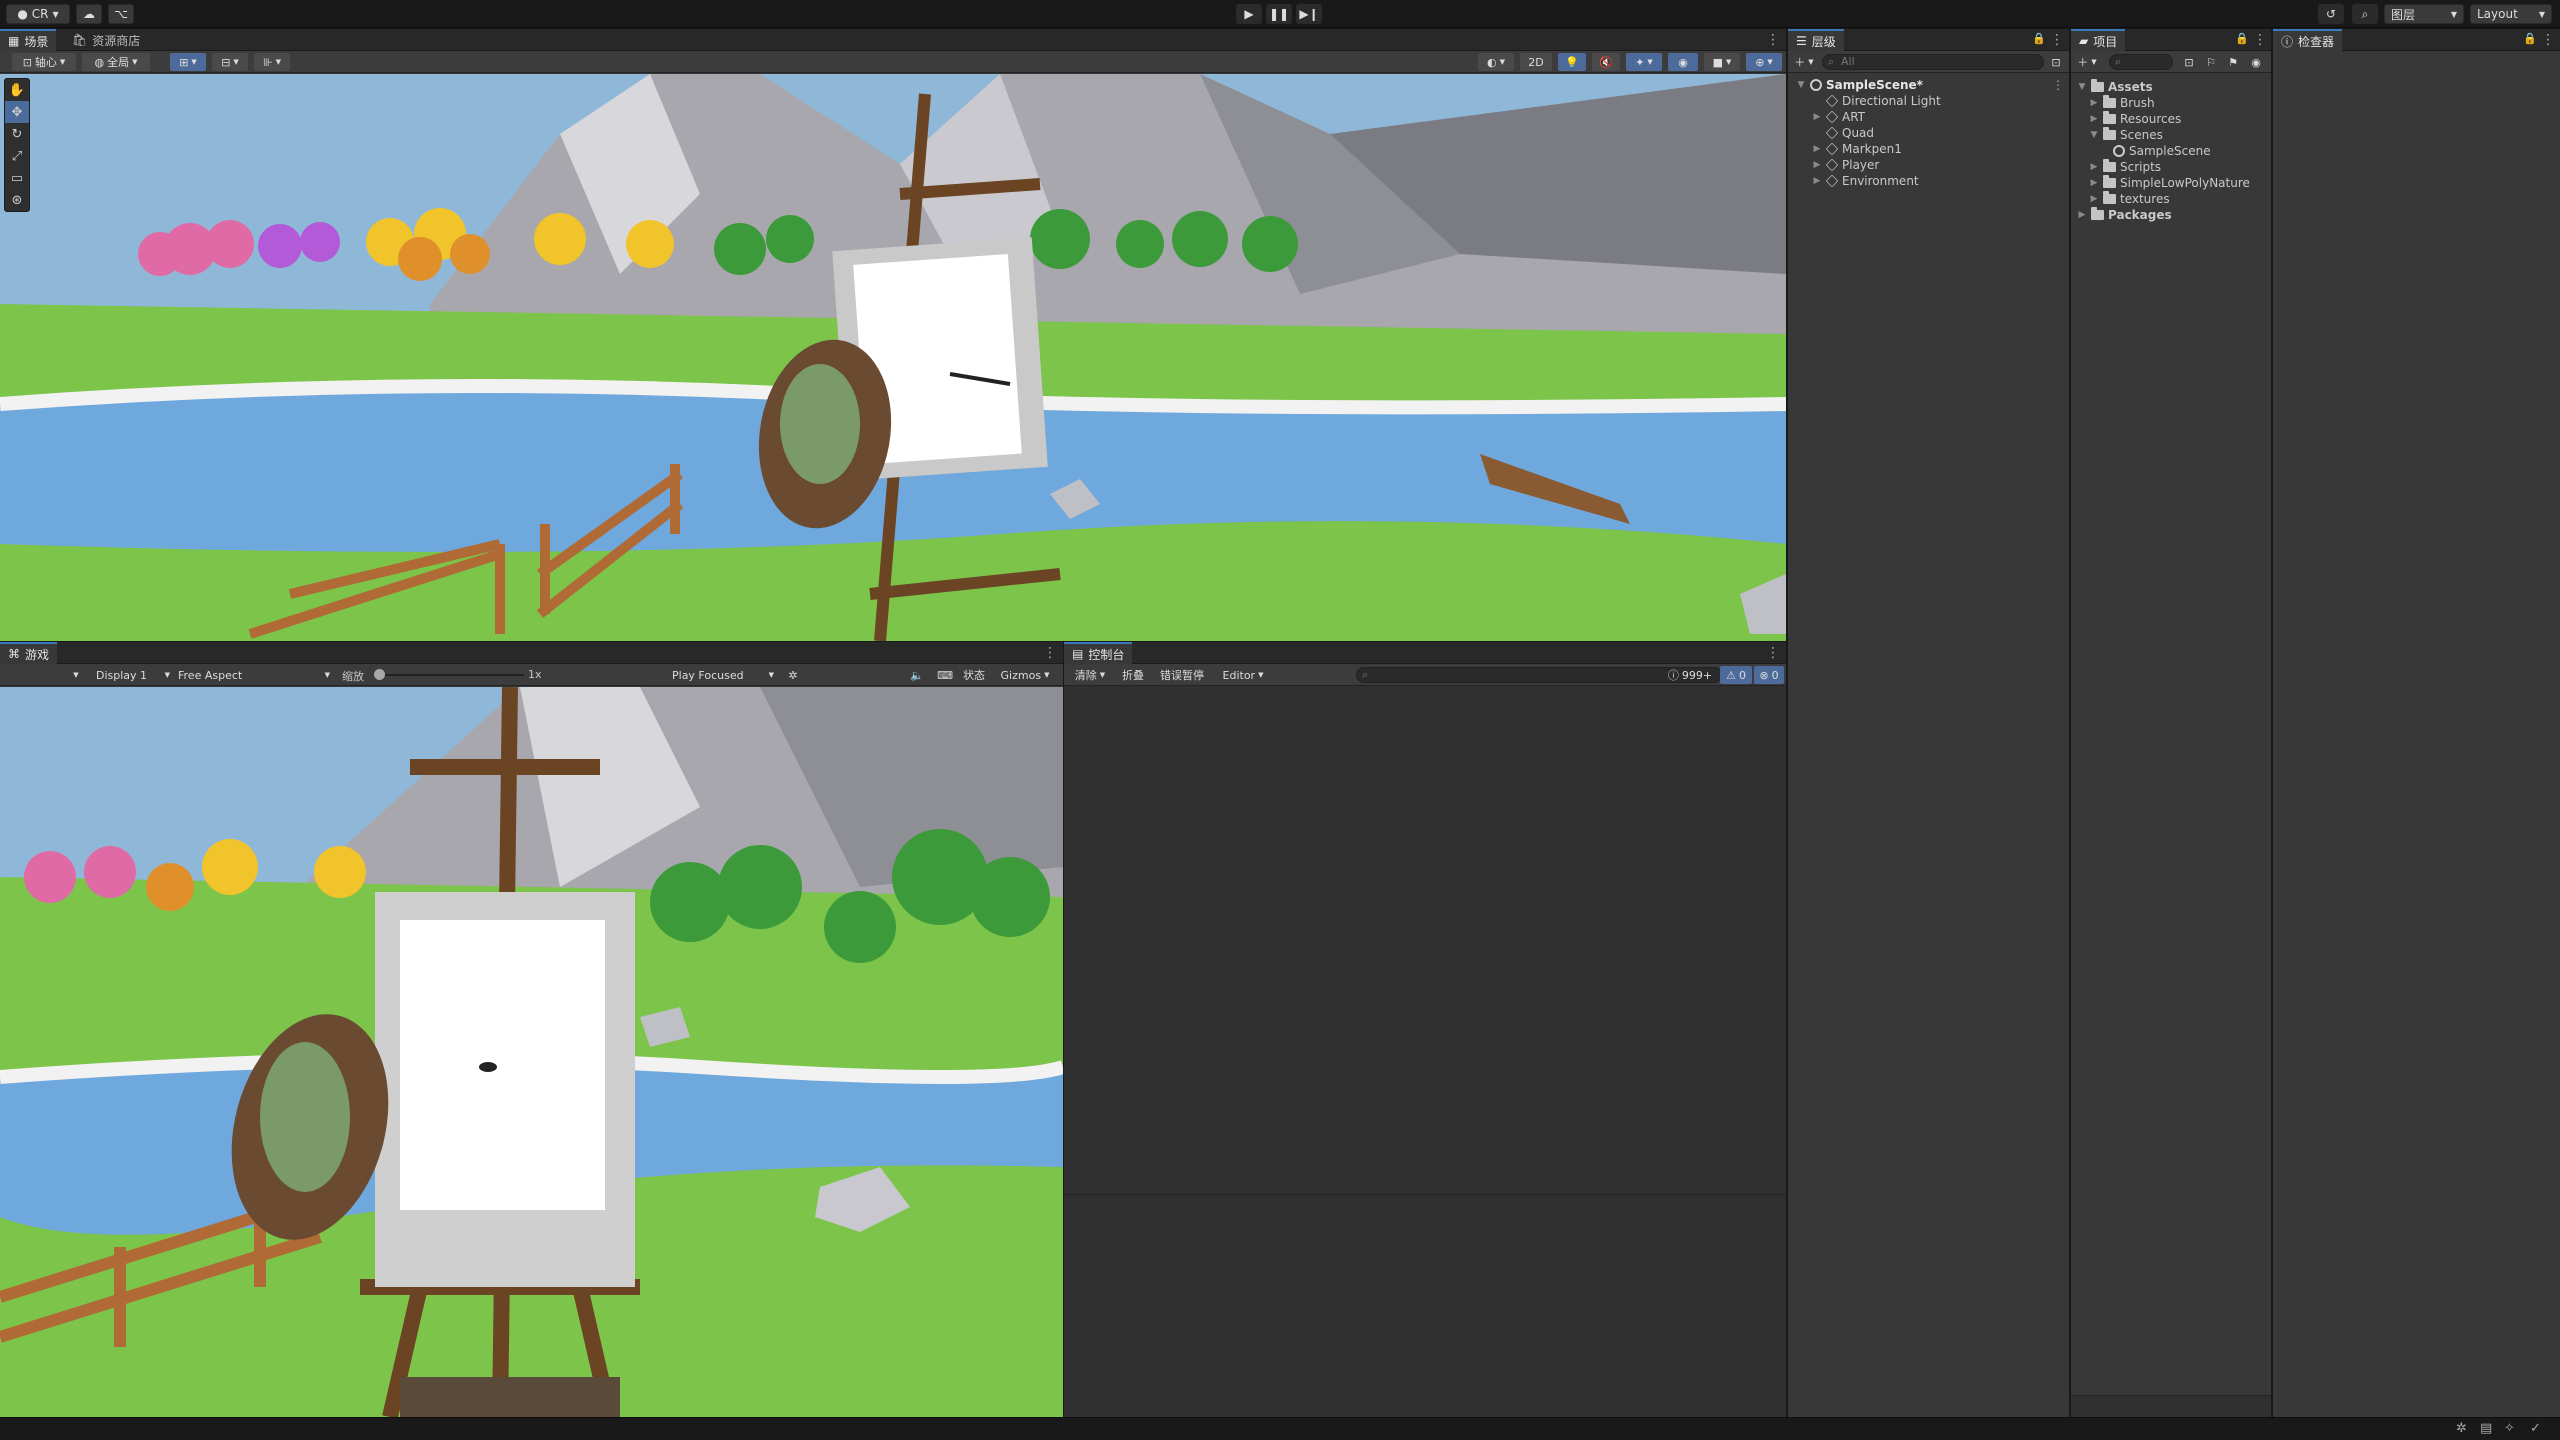 This screenshot has height=1440, width=2560. What do you see at coordinates (2486, 1428) in the screenshot?
I see `cache-server-icon: ▤` at bounding box center [2486, 1428].